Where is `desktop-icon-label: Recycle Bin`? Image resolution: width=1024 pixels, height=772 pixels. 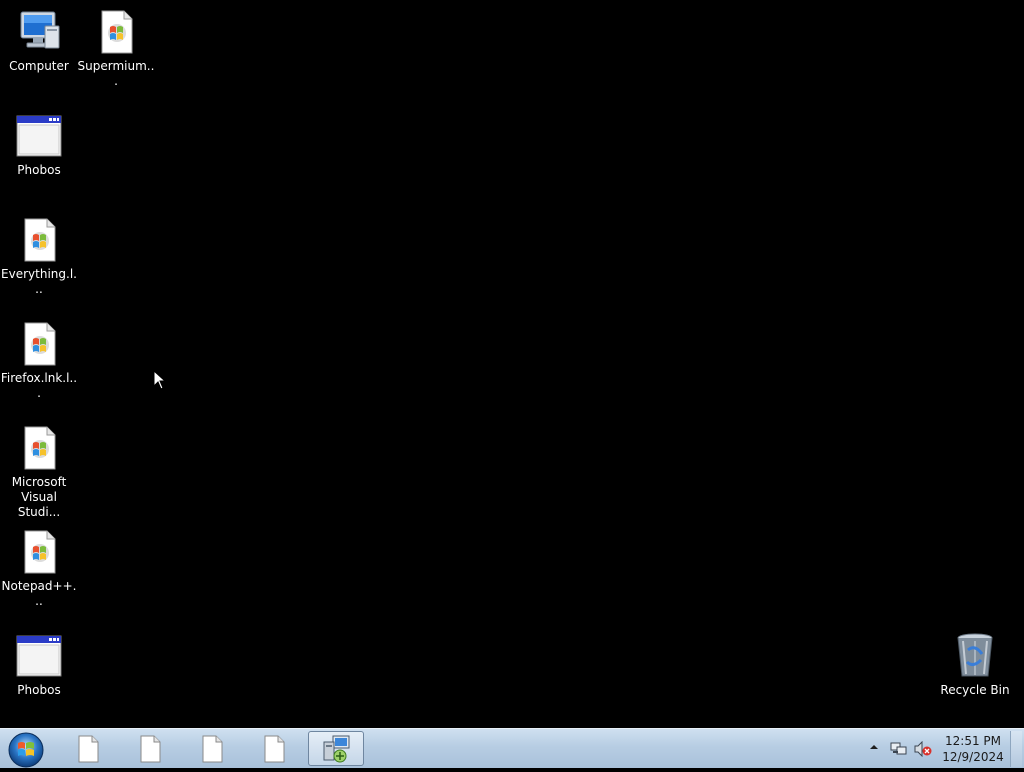
desktop-icon-label: Recycle Bin is located at coordinates (975, 690).